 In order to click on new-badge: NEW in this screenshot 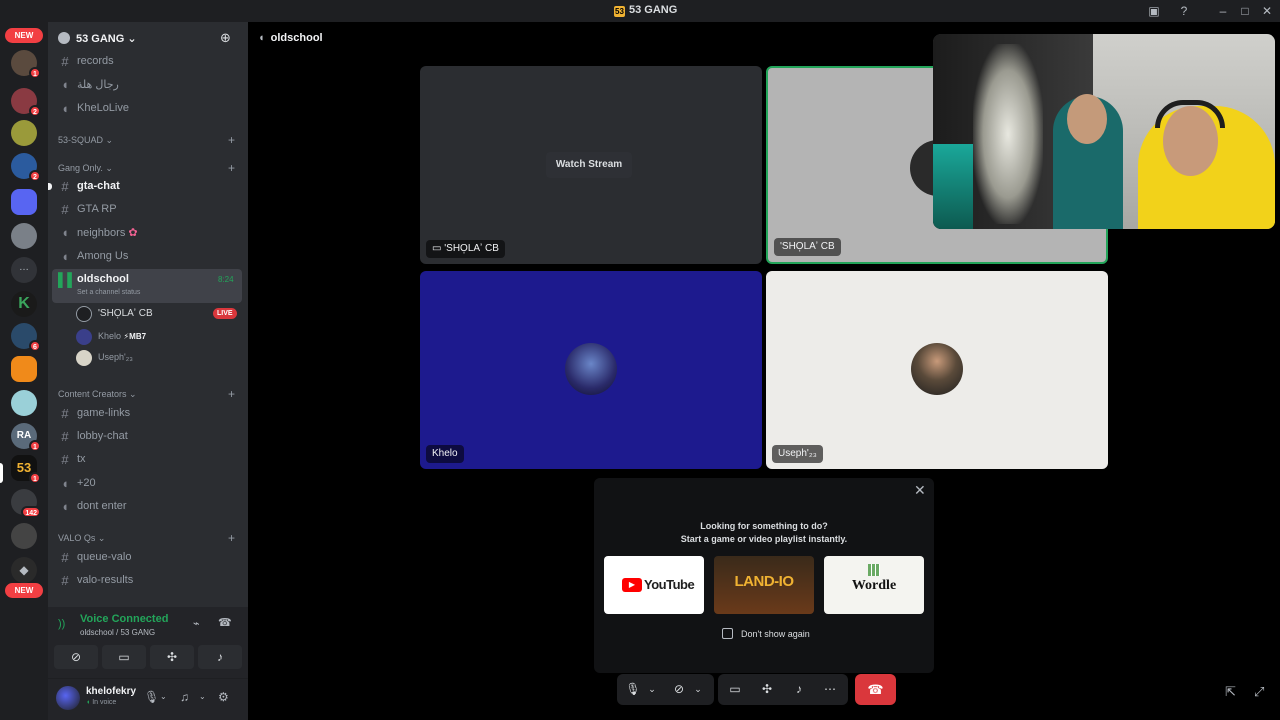, I will do `click(24, 590)`.